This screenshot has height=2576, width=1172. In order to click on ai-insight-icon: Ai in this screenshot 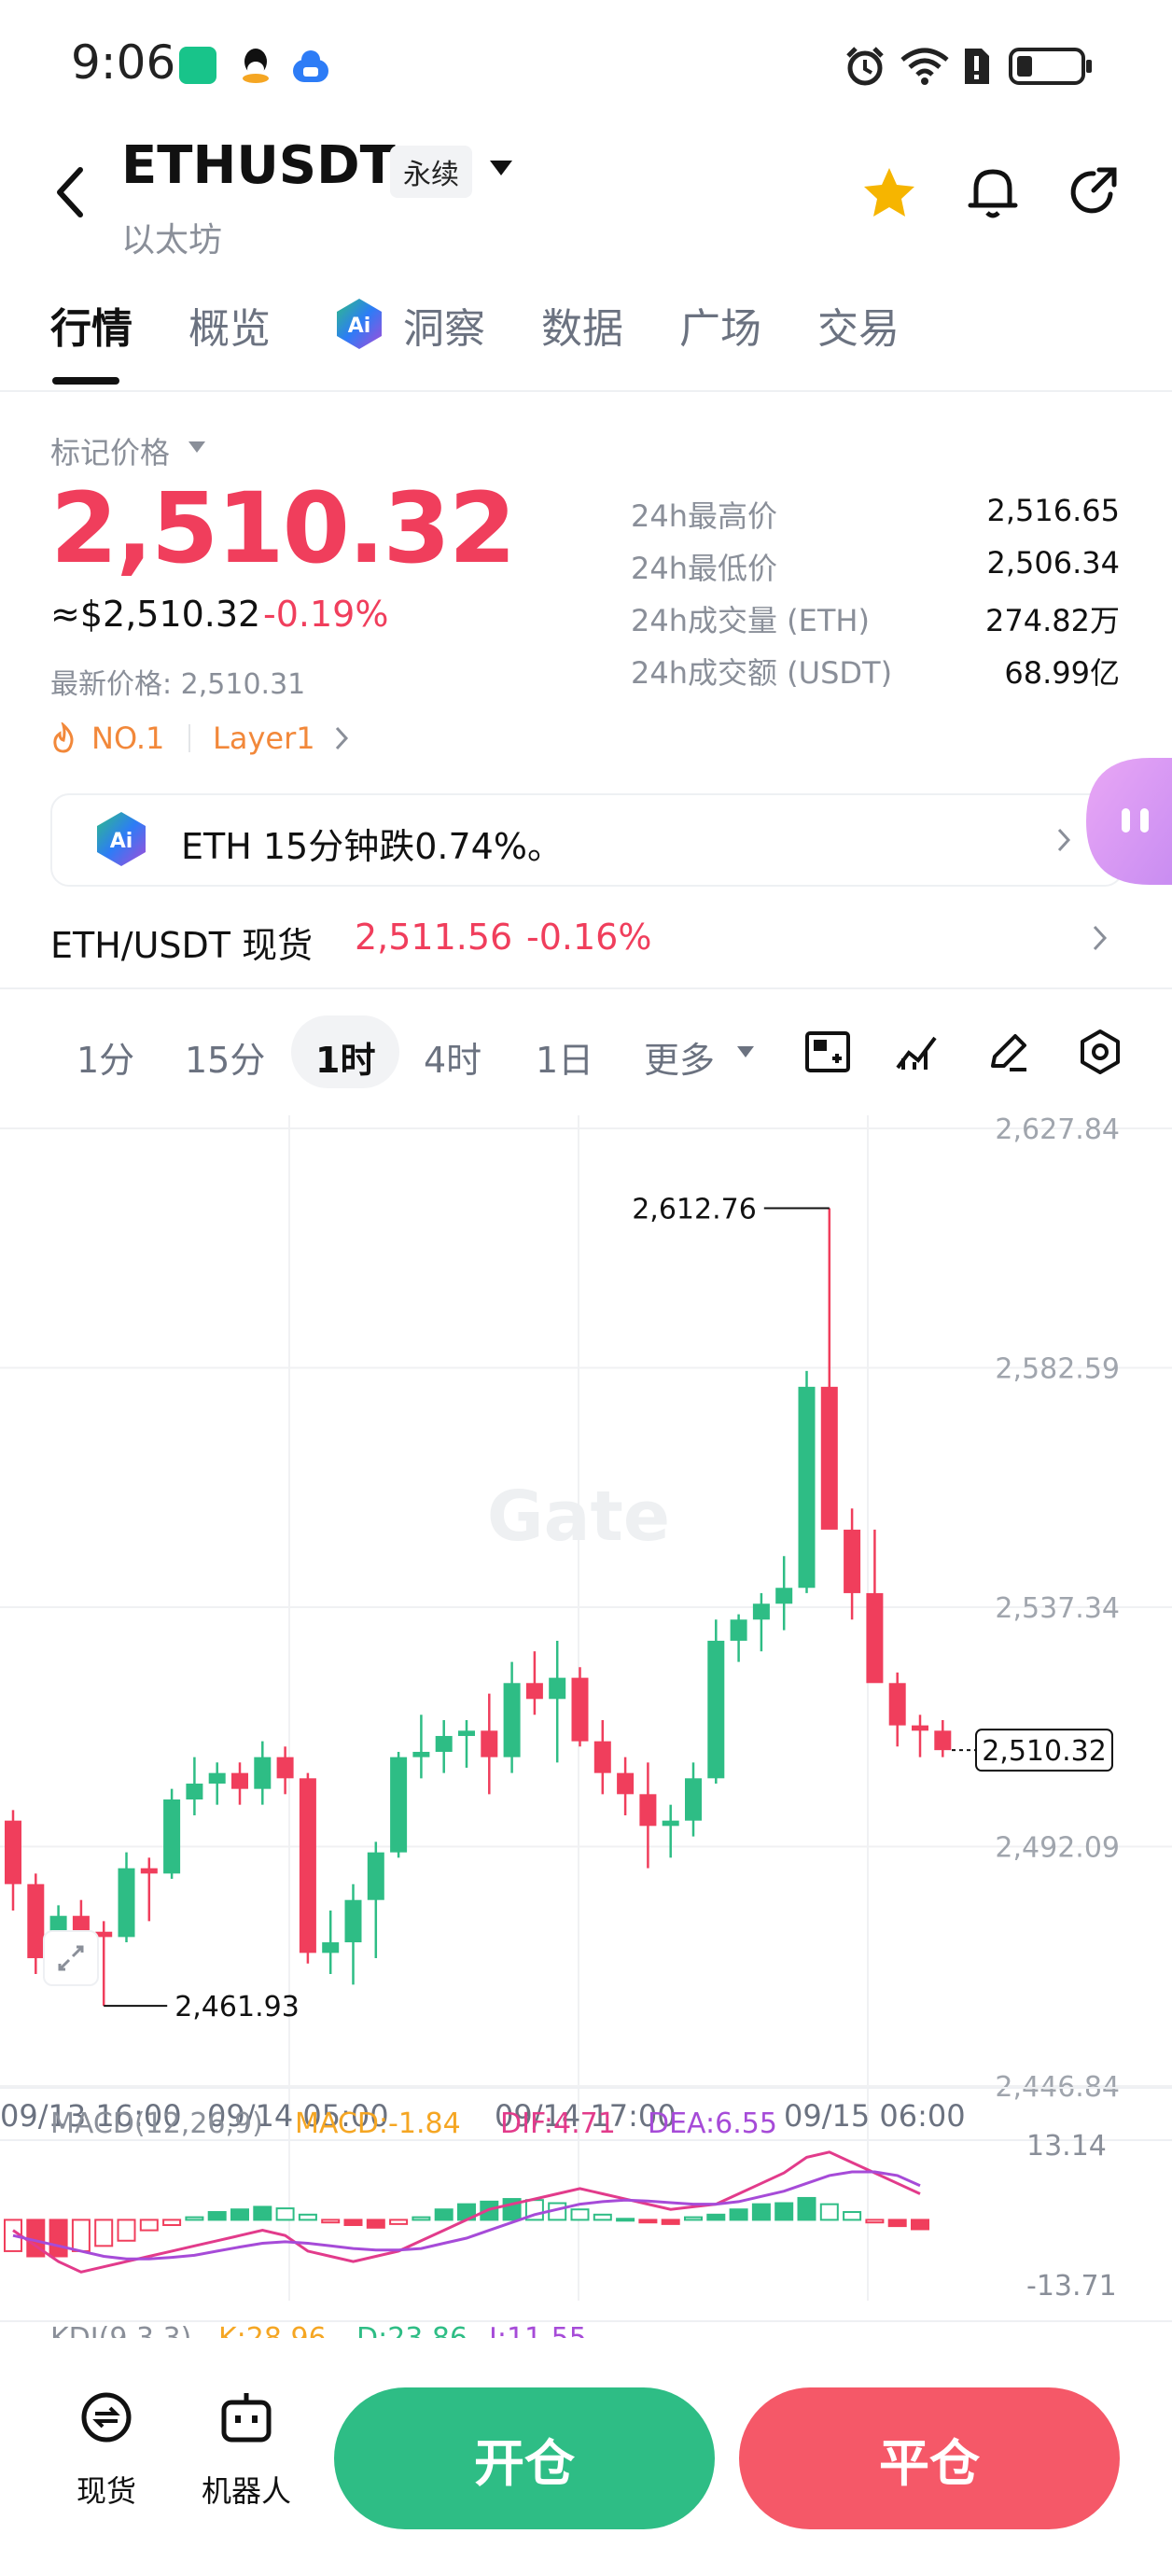, I will do `click(359, 324)`.